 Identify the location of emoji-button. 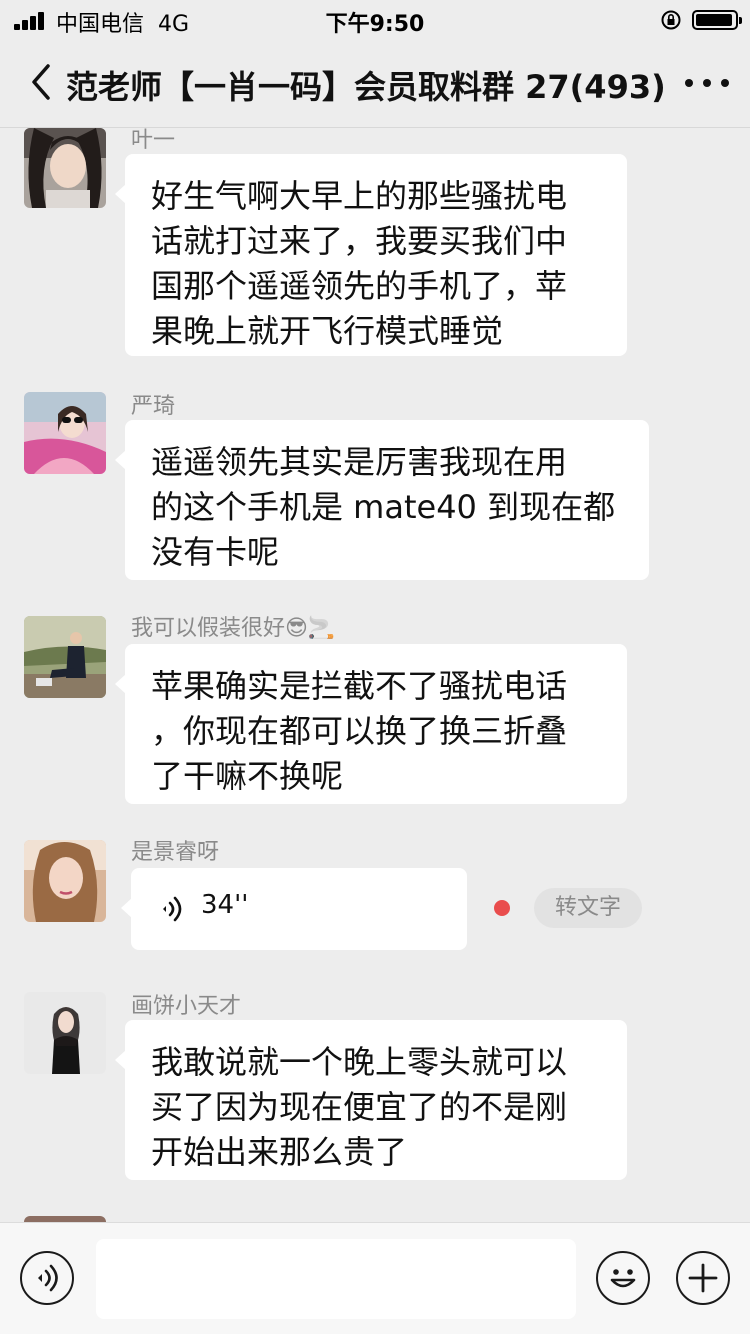
(623, 1278).